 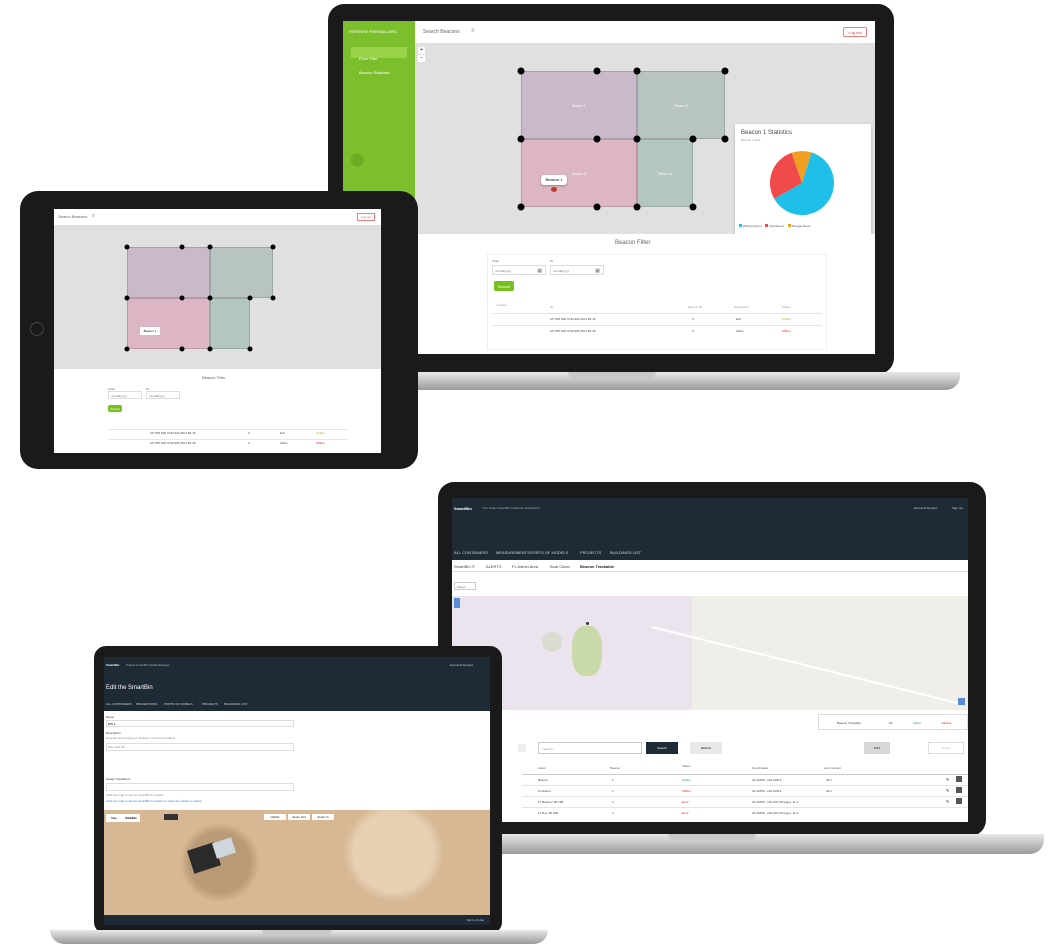 What do you see at coordinates (379, 68) in the screenshot?
I see `sidebar-item-beacon-statistics: Beacon Statistics` at bounding box center [379, 68].